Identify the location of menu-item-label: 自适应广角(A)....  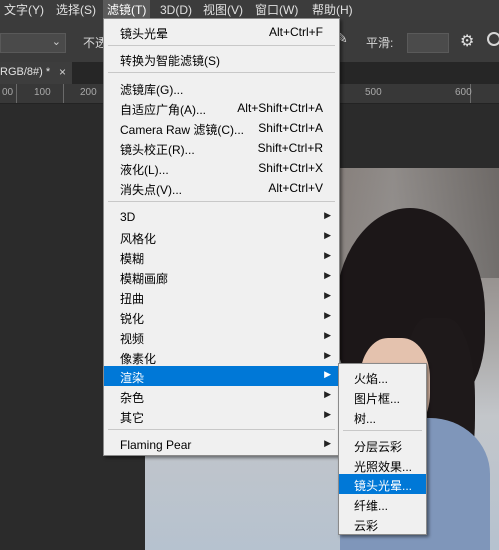
(163, 110).